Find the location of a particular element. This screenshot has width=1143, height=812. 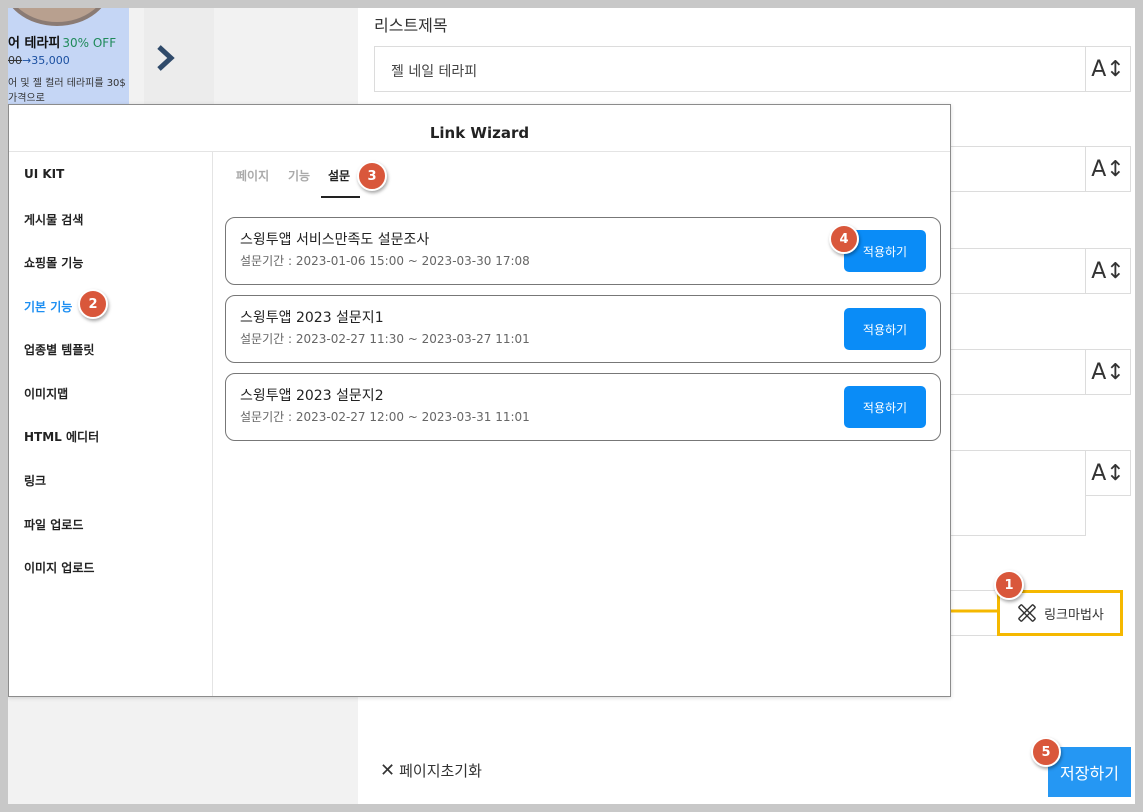

step-badge: 3 is located at coordinates (372, 176).